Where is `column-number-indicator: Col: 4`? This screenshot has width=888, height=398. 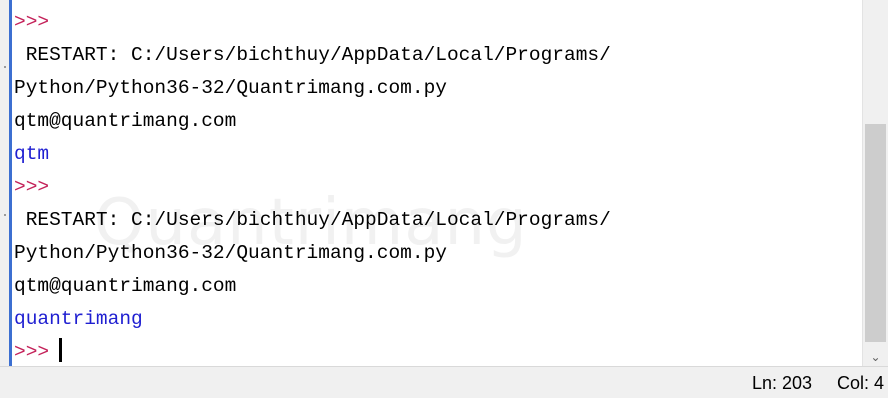
column-number-indicator: Col: 4 is located at coordinates (860, 383).